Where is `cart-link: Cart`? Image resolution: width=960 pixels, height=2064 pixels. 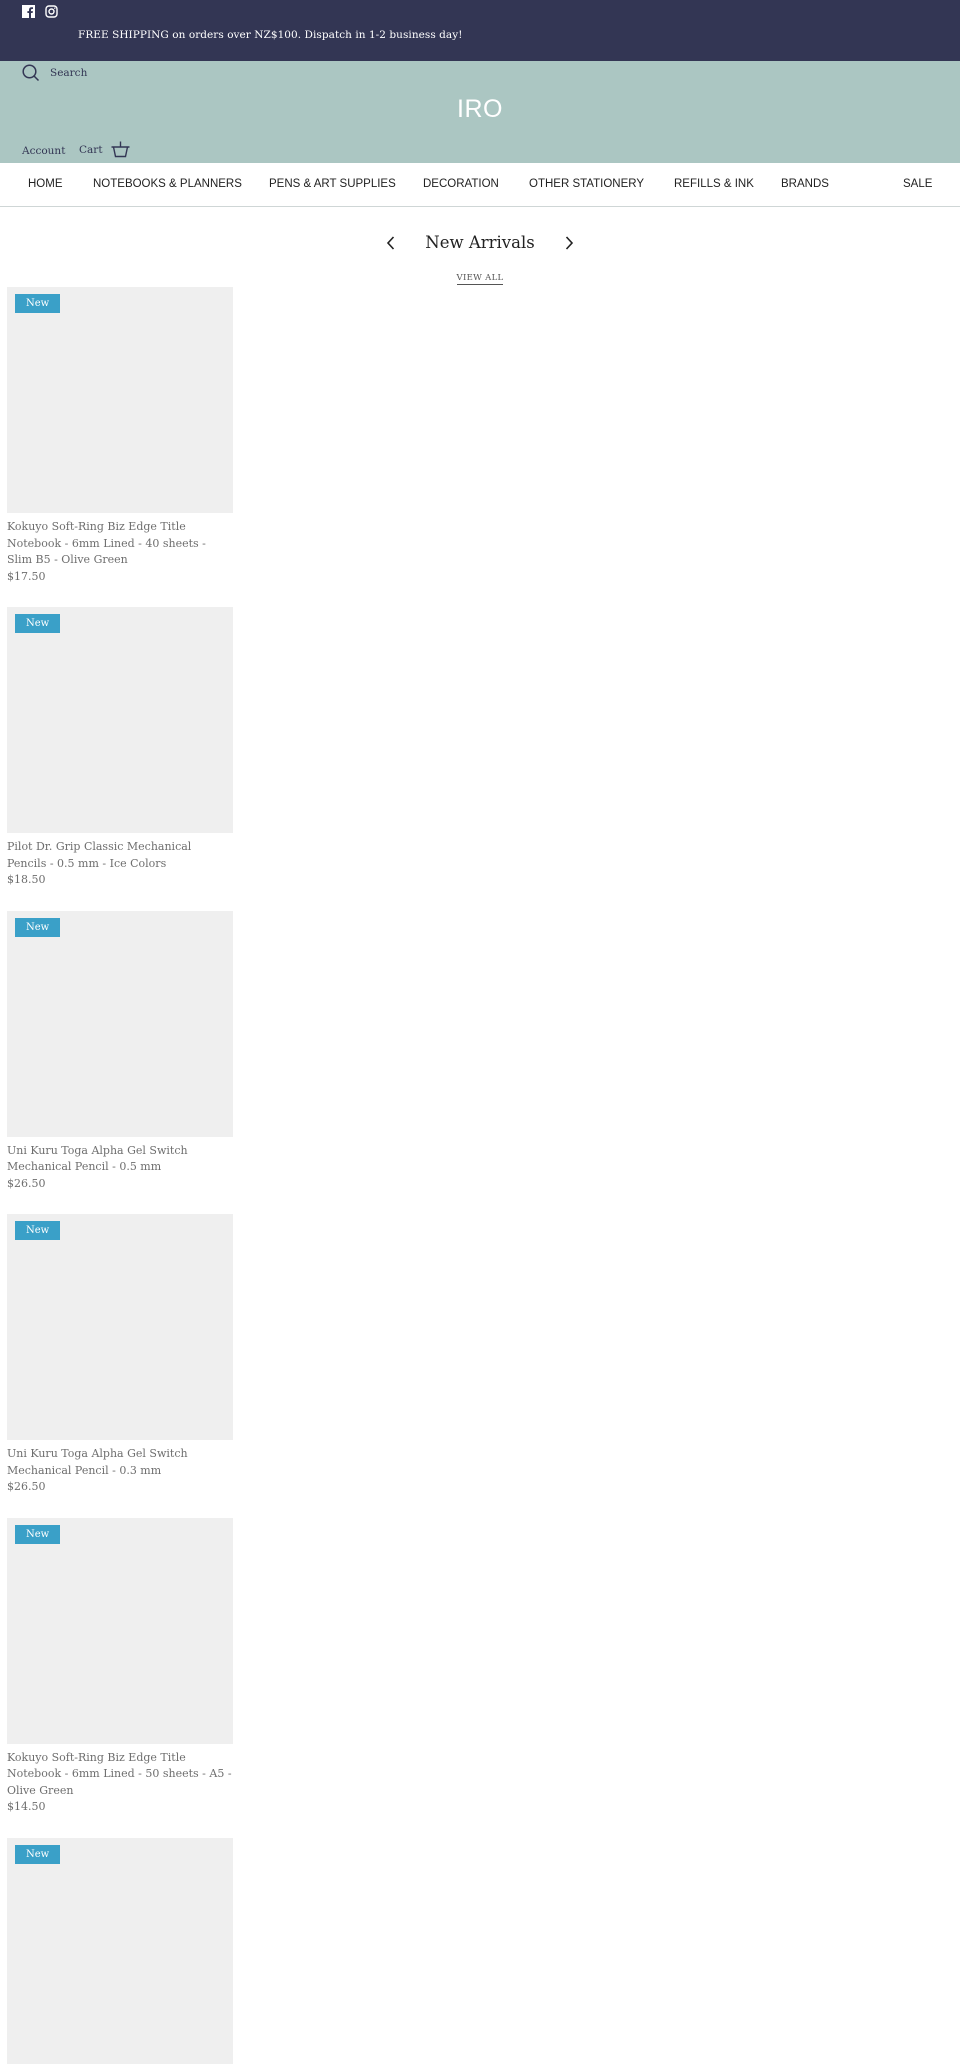 cart-link: Cart is located at coordinates (104, 149).